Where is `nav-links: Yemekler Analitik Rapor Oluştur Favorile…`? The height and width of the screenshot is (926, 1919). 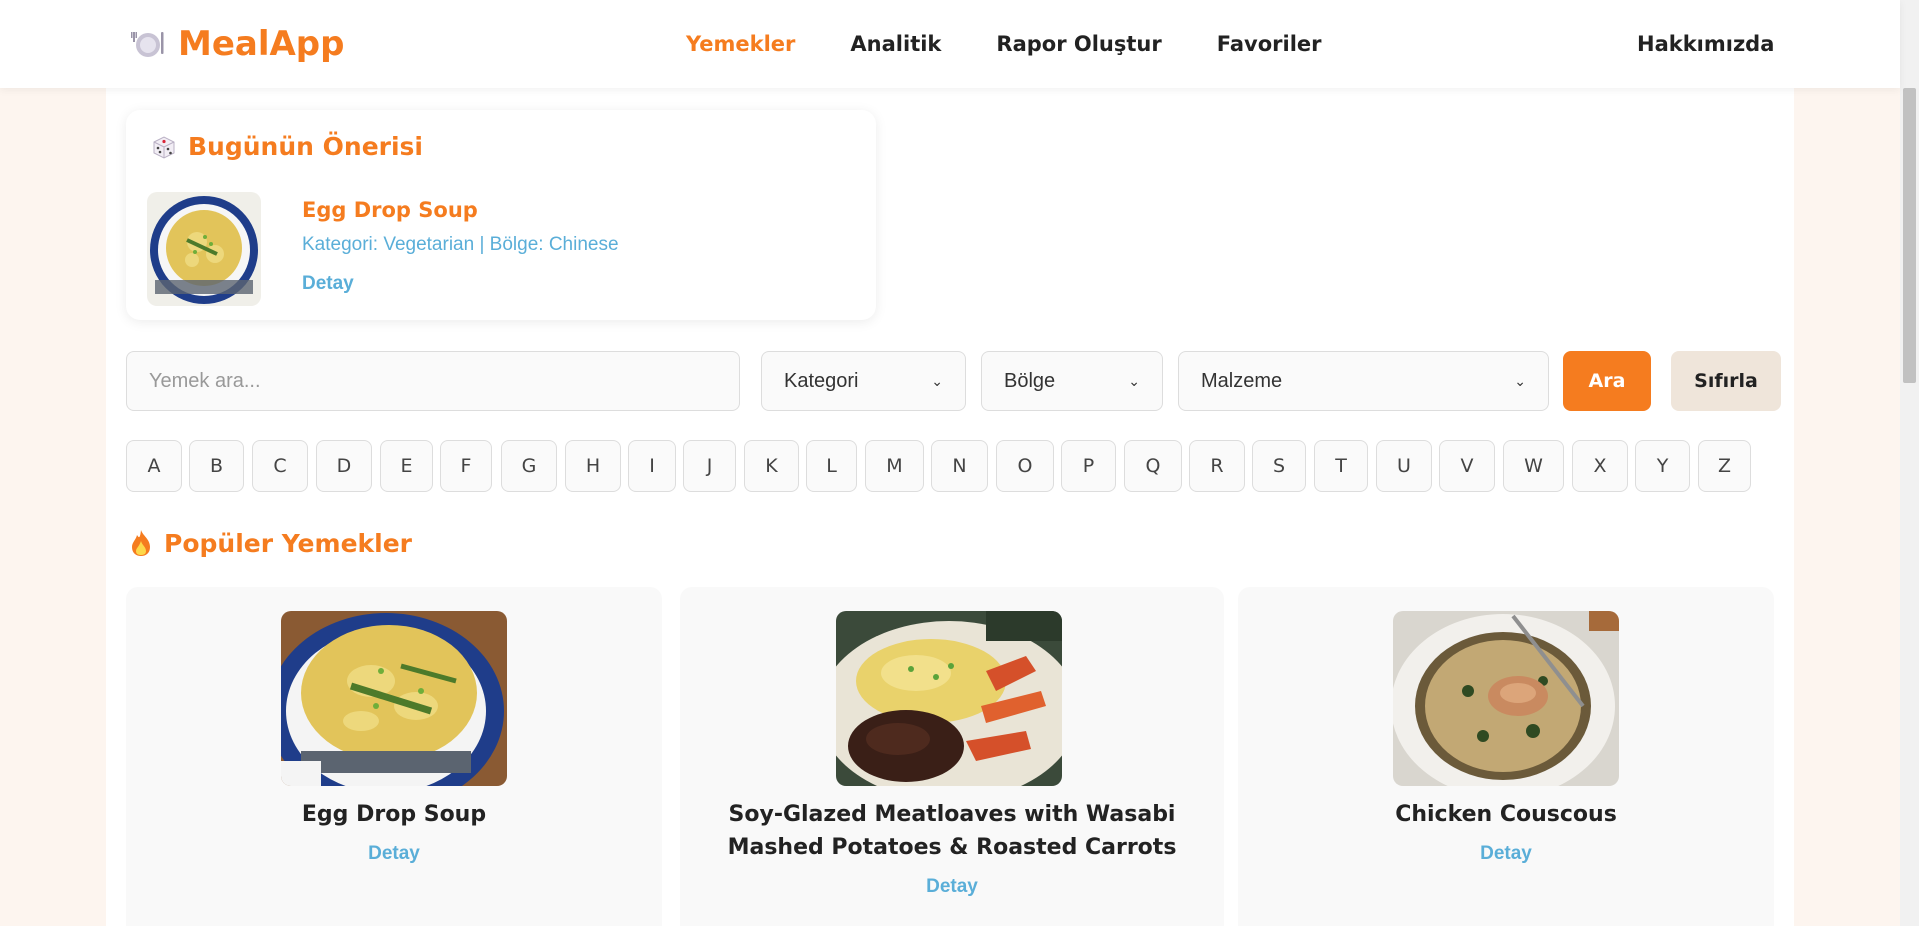
nav-links: Yemekler Analitik Rapor Oluştur Favorile… is located at coordinates (1031, 44).